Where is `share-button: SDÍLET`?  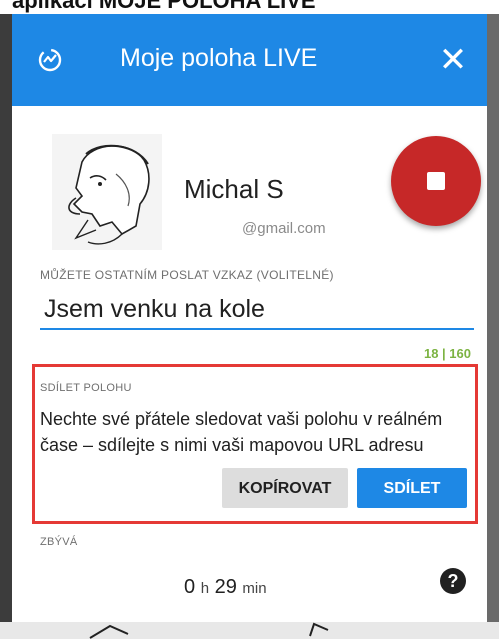 share-button: SDÍLET is located at coordinates (412, 488).